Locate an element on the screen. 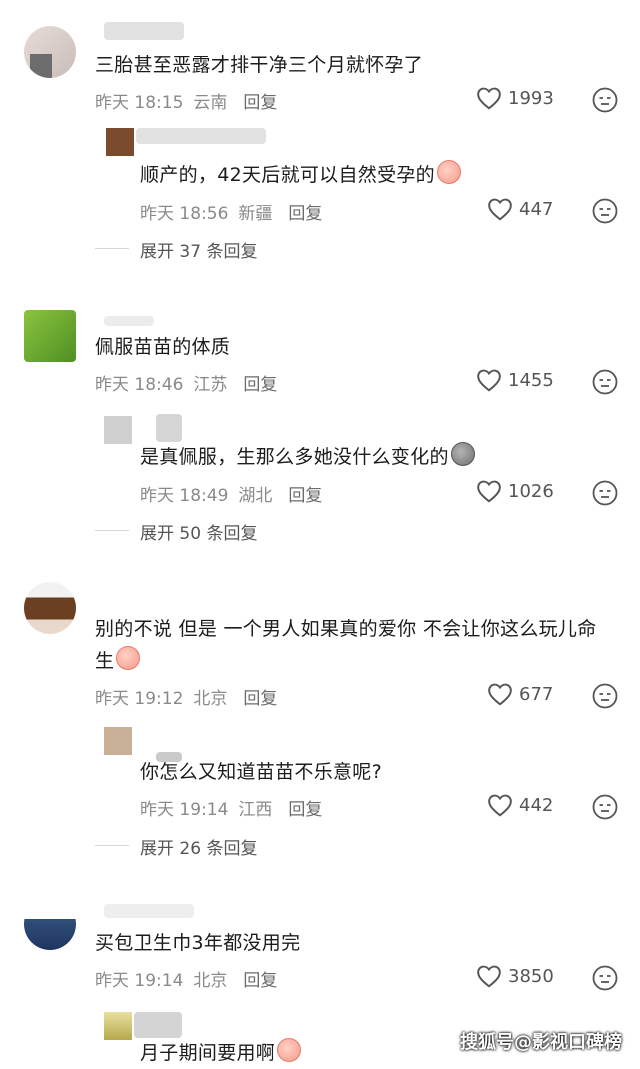 This screenshot has width=640, height=1069. expand-replies-button: 展开 37 条回复 is located at coordinates (198, 249).